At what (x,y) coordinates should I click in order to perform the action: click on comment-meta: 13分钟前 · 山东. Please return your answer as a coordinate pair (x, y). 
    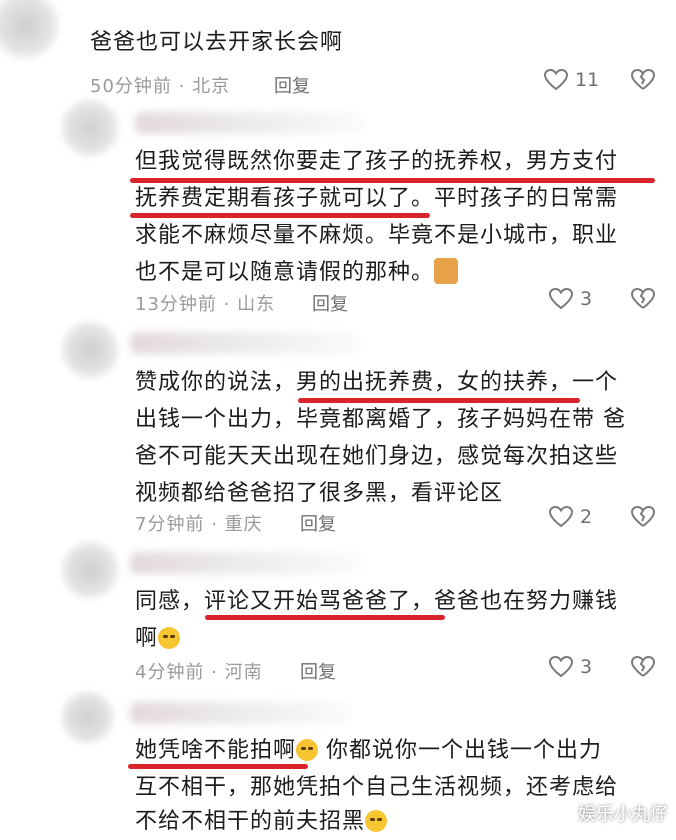
    Looking at the image, I should click on (205, 304).